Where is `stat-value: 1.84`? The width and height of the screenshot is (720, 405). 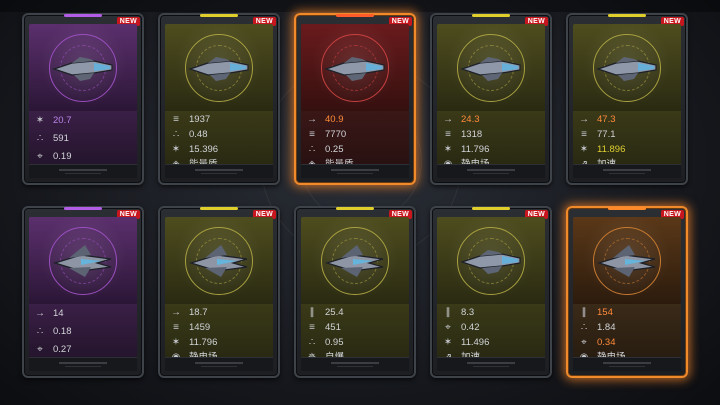 stat-value: 1.84 is located at coordinates (606, 327).